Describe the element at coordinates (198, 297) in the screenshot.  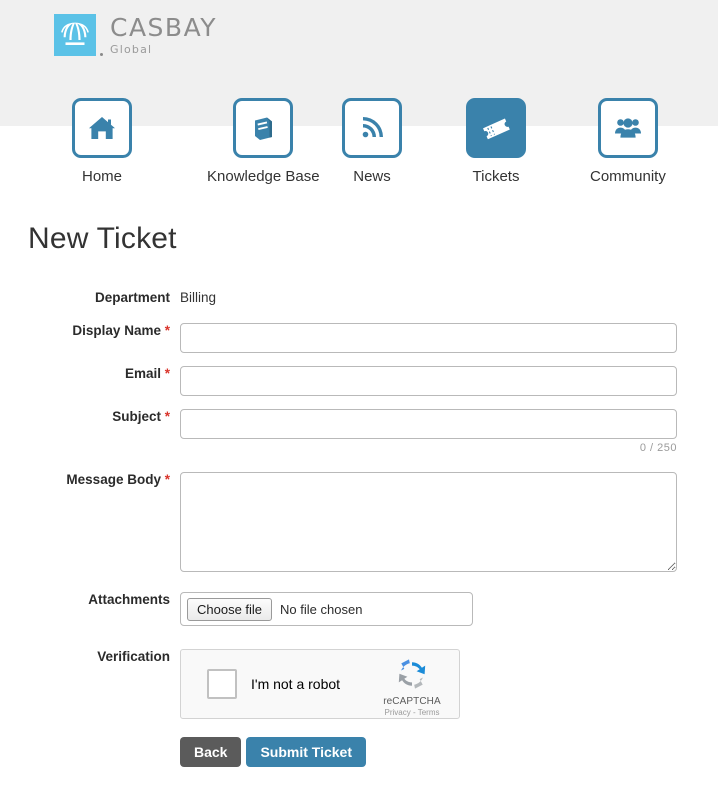
I see `value-department: Billing` at that location.